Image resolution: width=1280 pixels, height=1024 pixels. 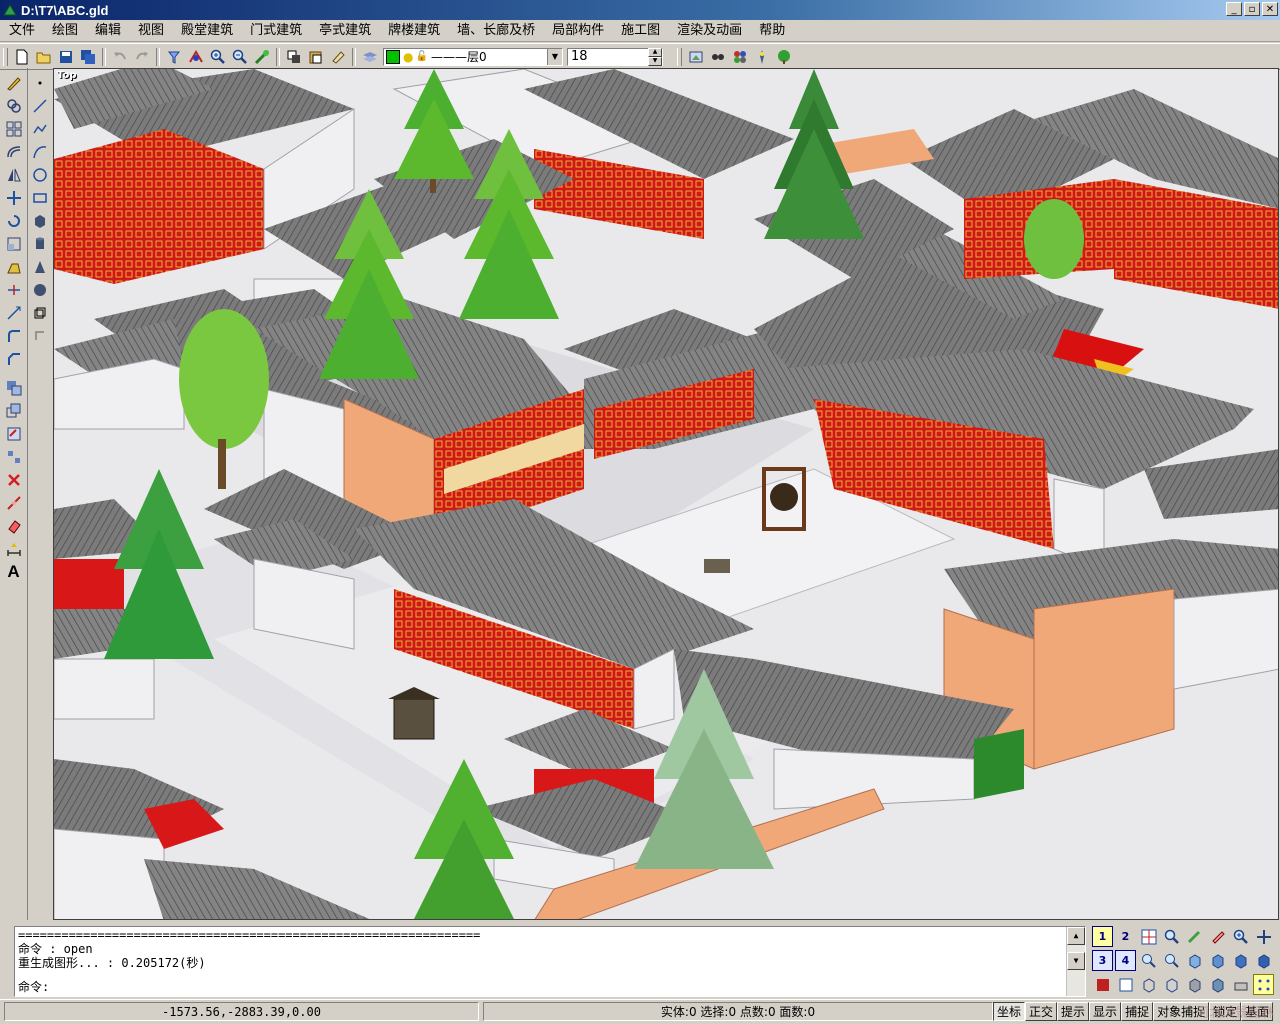 I want to click on chamfer-icon, so click(x=14, y=359).